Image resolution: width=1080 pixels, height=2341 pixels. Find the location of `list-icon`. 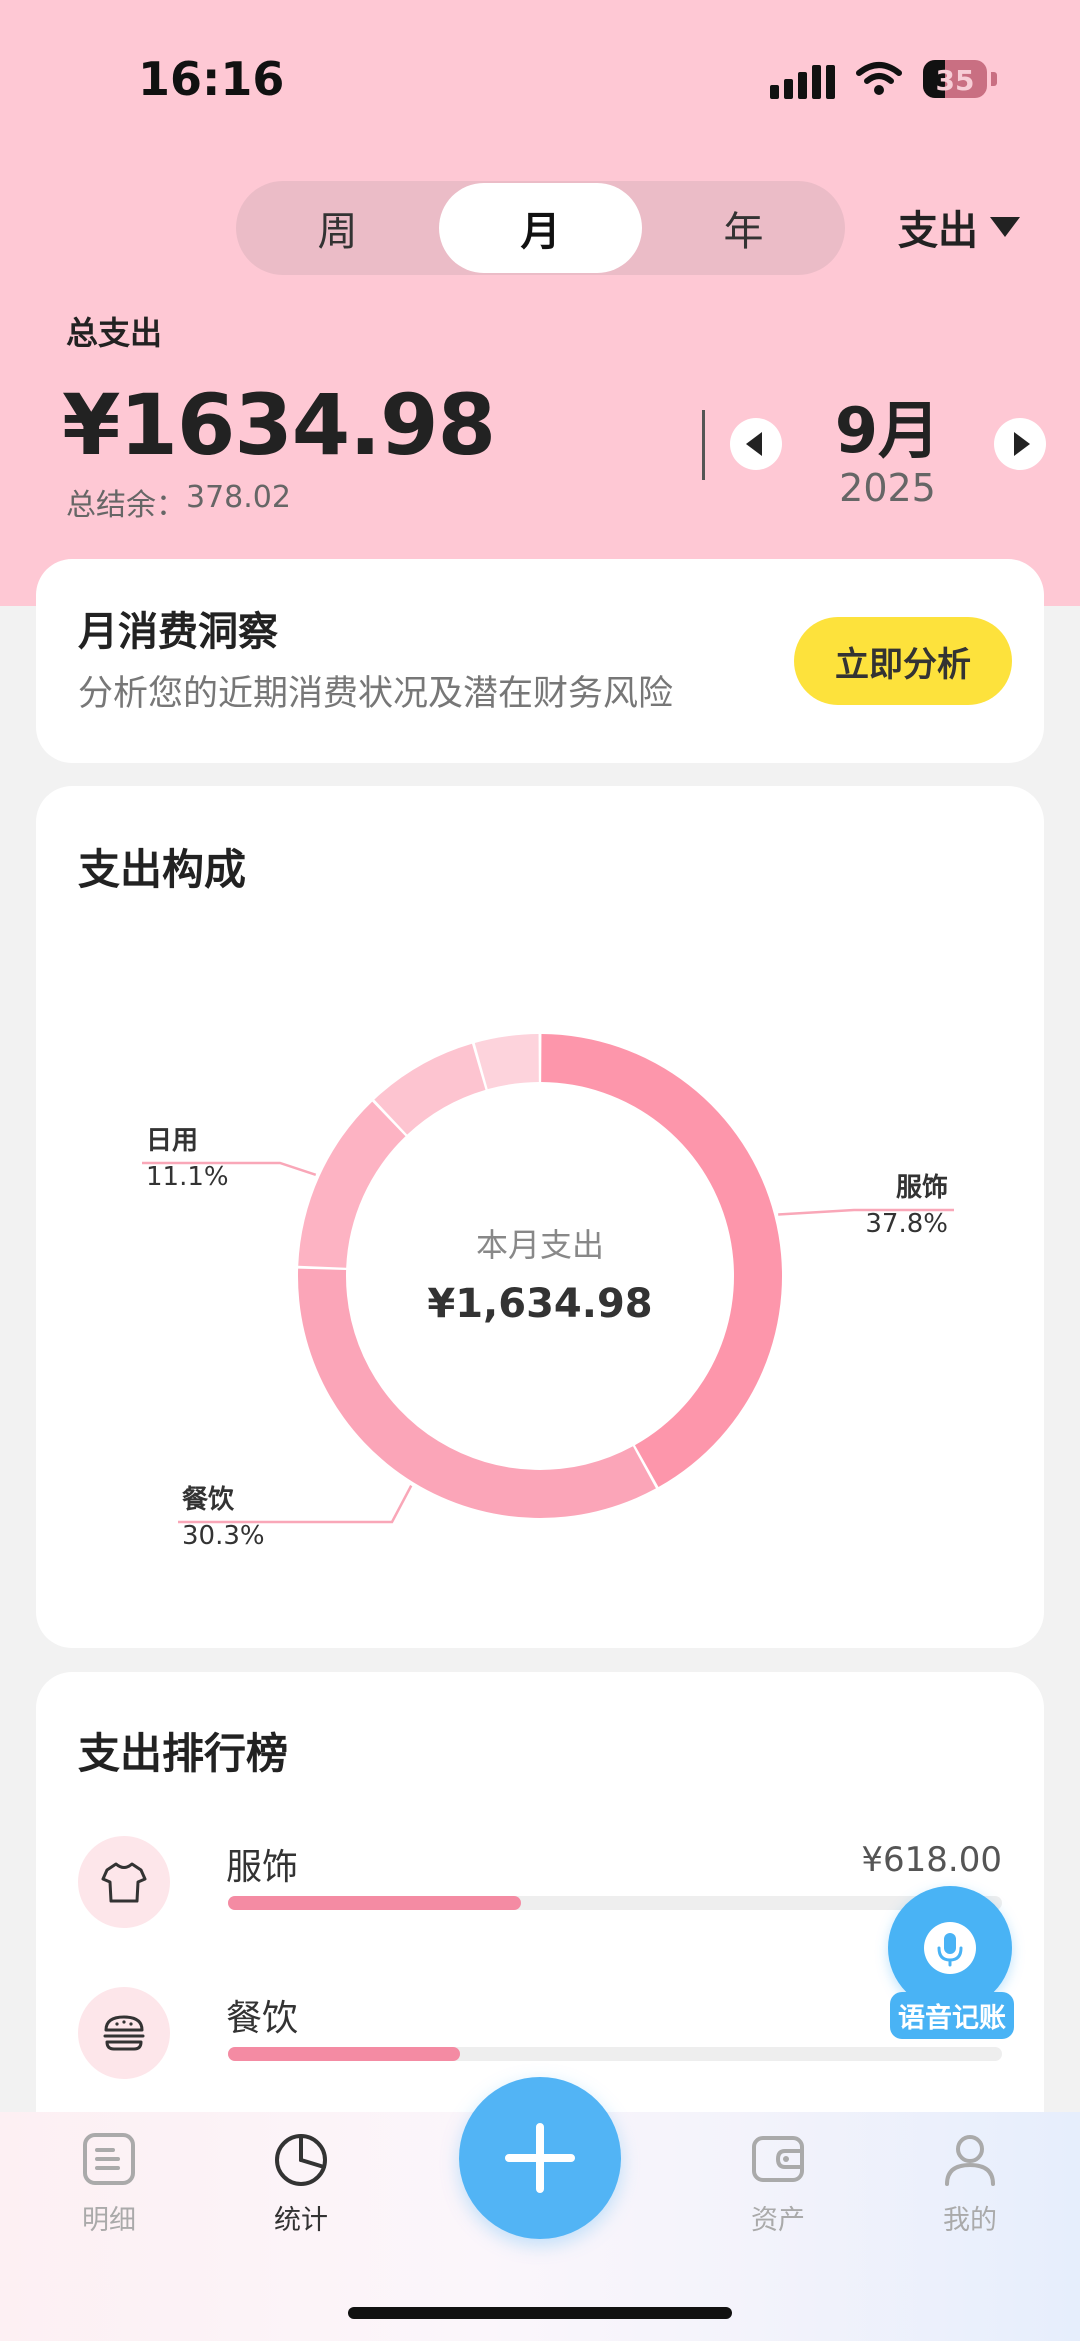

list-icon is located at coordinates (109, 2159).